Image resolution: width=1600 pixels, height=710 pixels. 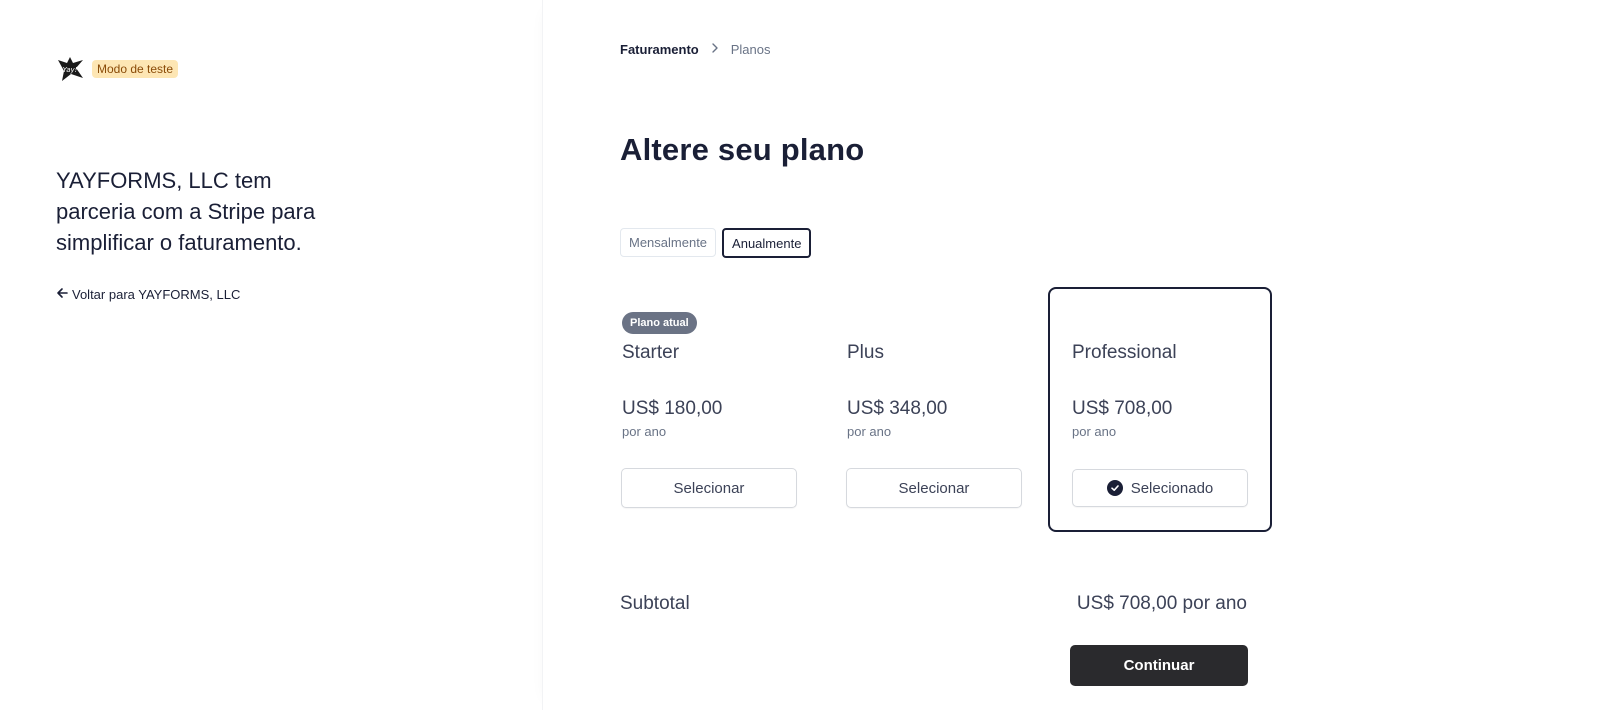 I want to click on breadcrumb: Faturamento Planos, so click(x=695, y=49).